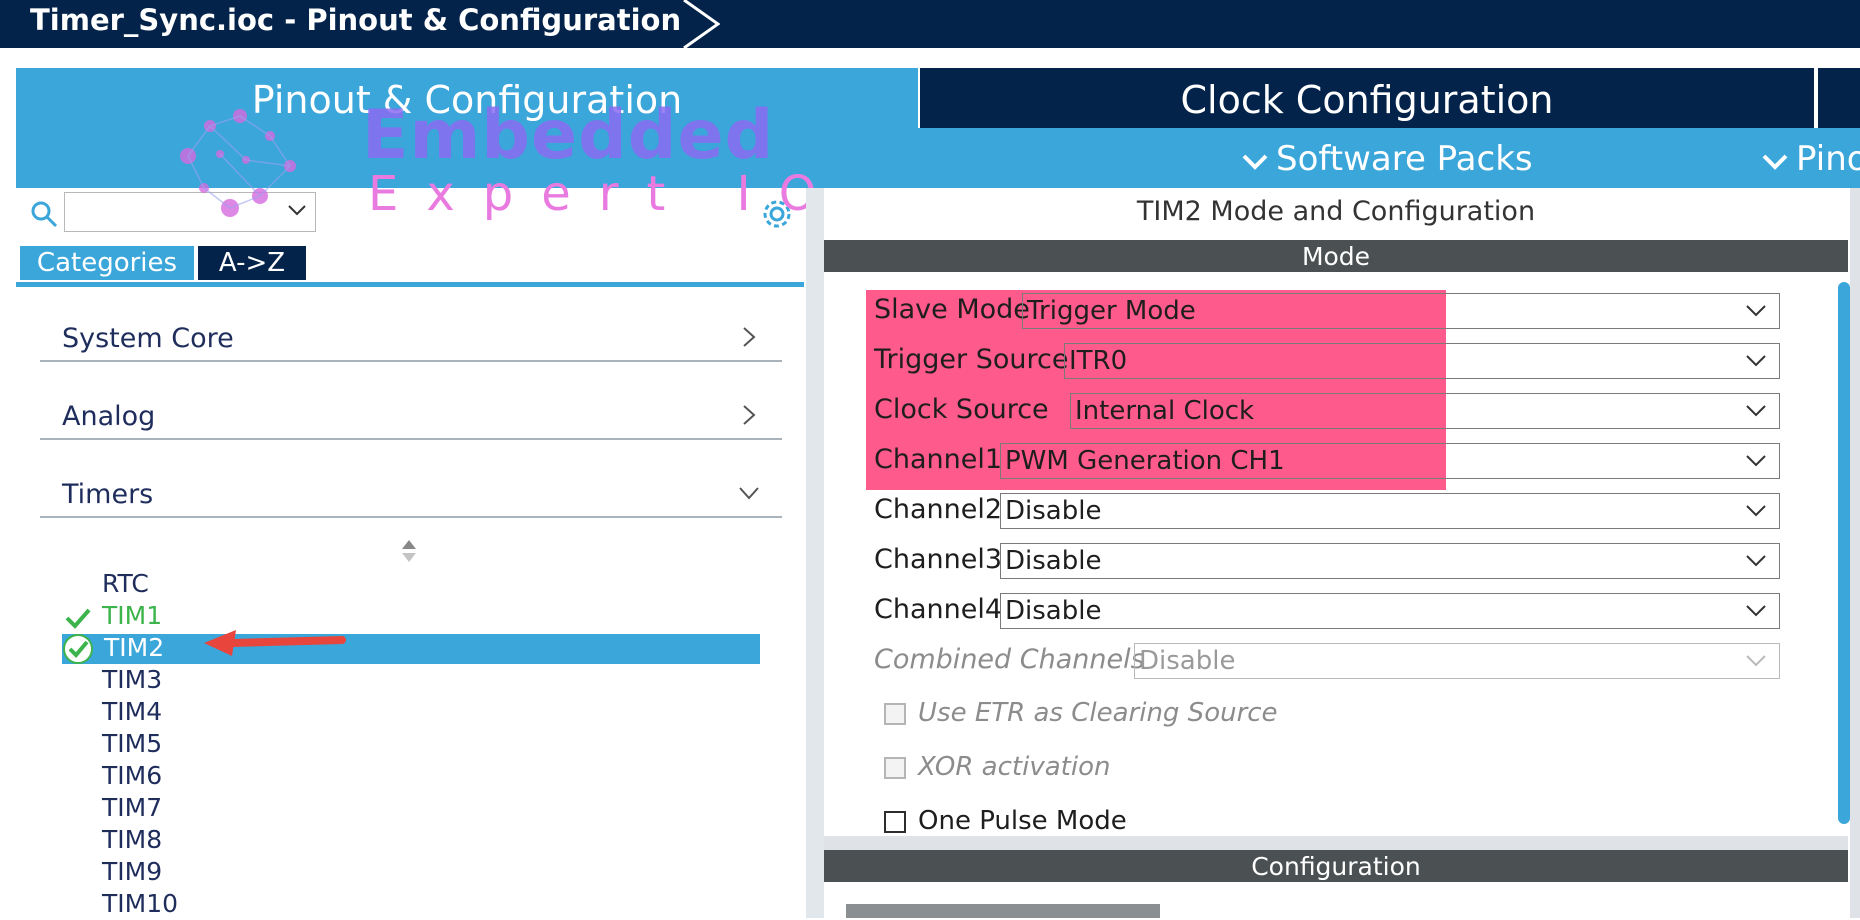 Image resolution: width=1860 pixels, height=920 pixels. I want to click on tab-a-z: A->Z, so click(252, 263).